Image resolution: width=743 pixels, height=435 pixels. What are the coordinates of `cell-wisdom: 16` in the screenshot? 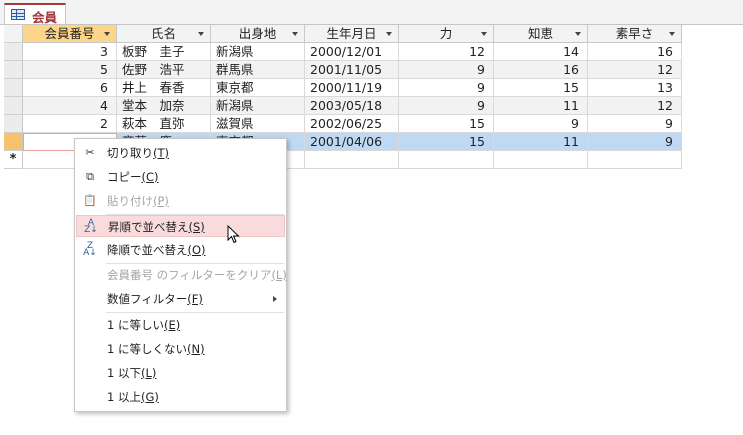 It's located at (541, 70).